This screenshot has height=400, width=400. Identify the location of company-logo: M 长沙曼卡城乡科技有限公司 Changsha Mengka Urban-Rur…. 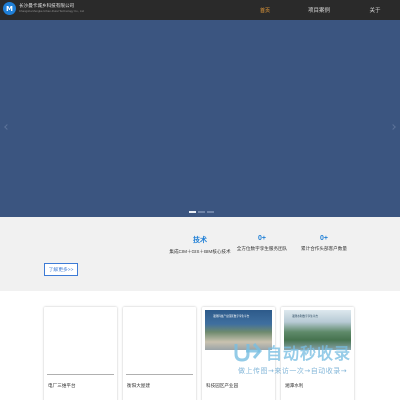
(43, 8).